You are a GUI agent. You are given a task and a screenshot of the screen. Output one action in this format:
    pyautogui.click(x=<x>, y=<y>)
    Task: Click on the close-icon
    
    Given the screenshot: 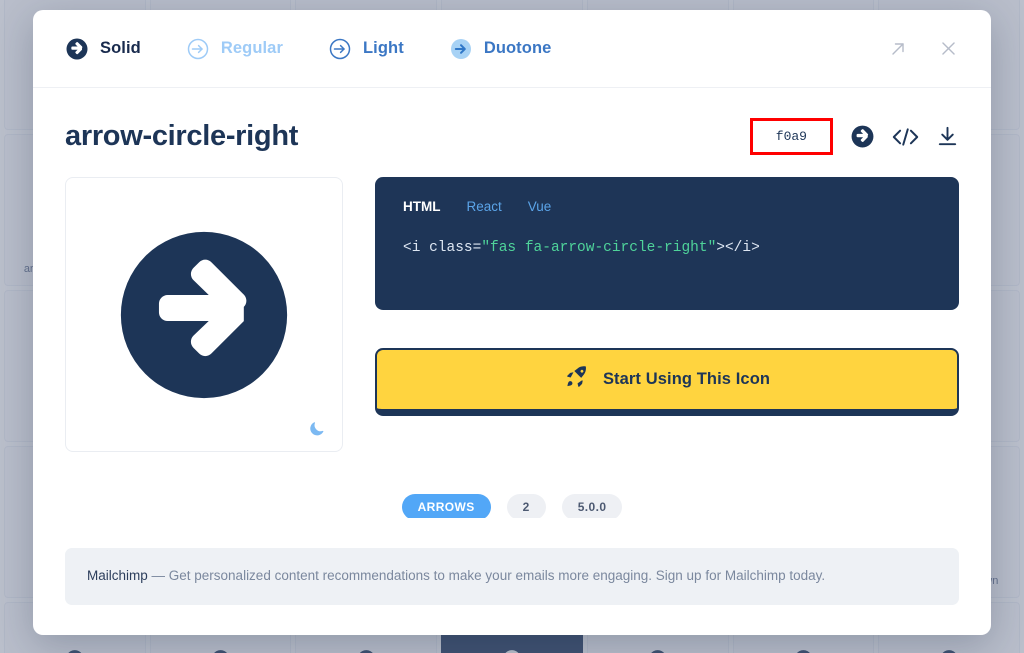 What is the action you would take?
    pyautogui.click(x=948, y=49)
    